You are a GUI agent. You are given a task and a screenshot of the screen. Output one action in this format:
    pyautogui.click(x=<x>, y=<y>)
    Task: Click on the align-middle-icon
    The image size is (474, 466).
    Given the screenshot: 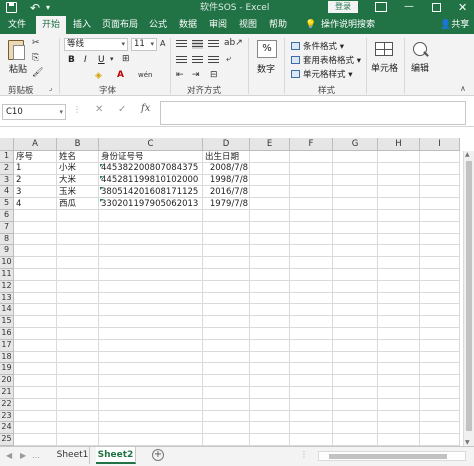 What is the action you would take?
    pyautogui.click(x=197, y=44)
    